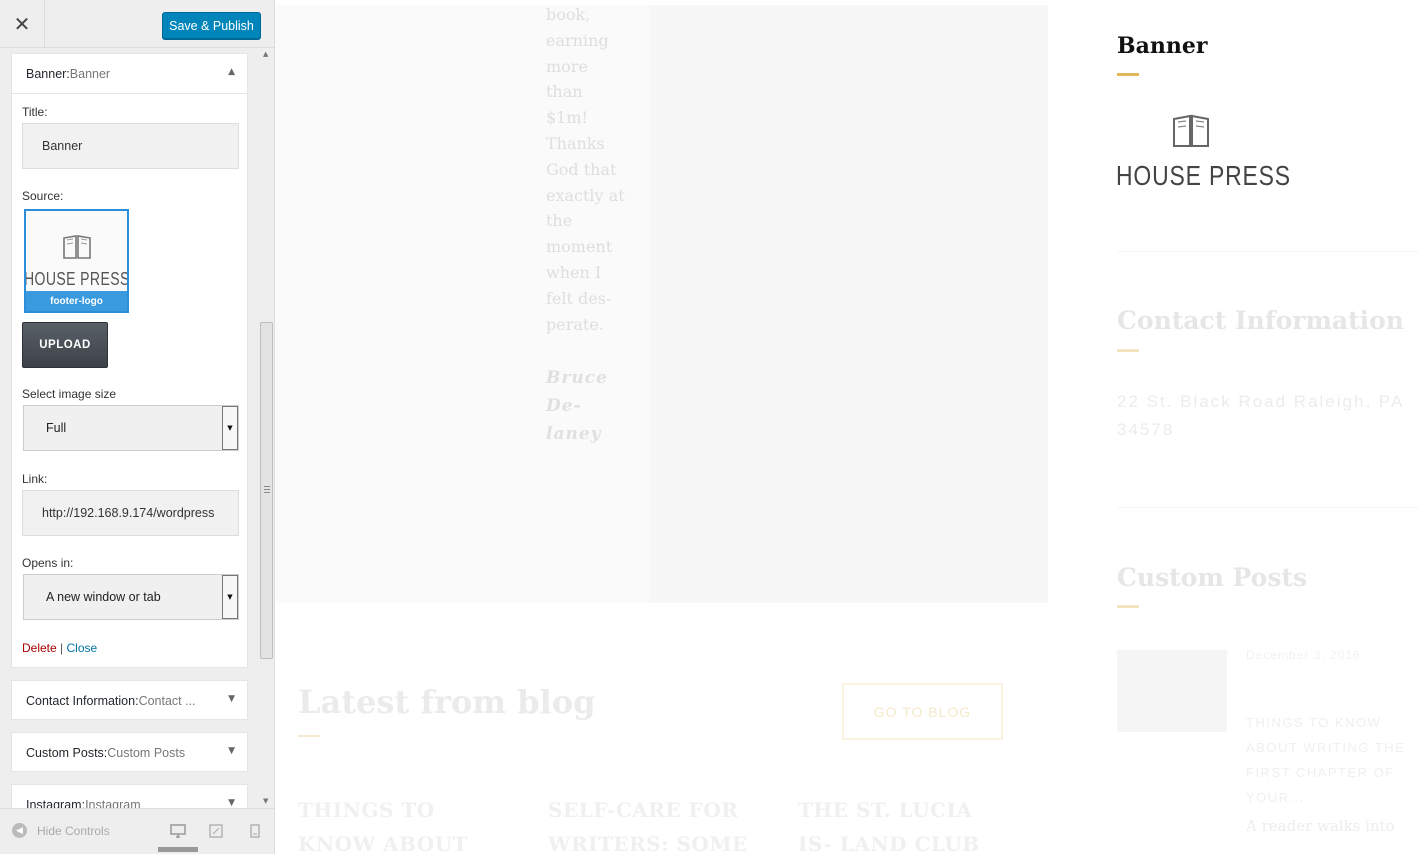  I want to click on close-customizer-button: ✕, so click(22, 24).